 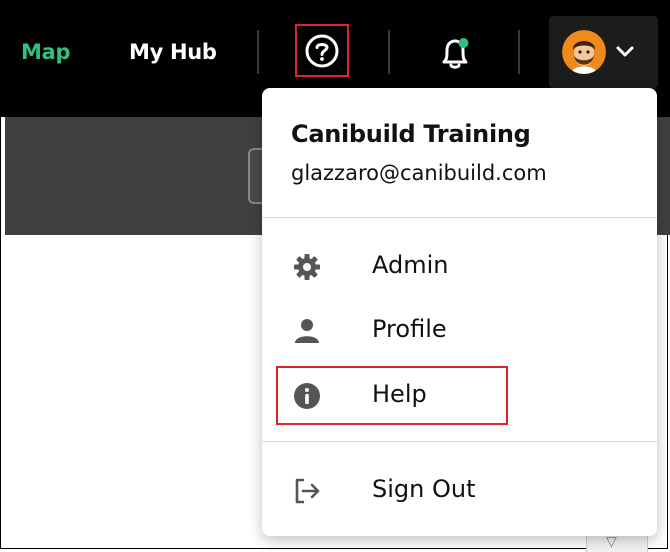 What do you see at coordinates (46, 52) in the screenshot?
I see `nav-link-map: Map` at bounding box center [46, 52].